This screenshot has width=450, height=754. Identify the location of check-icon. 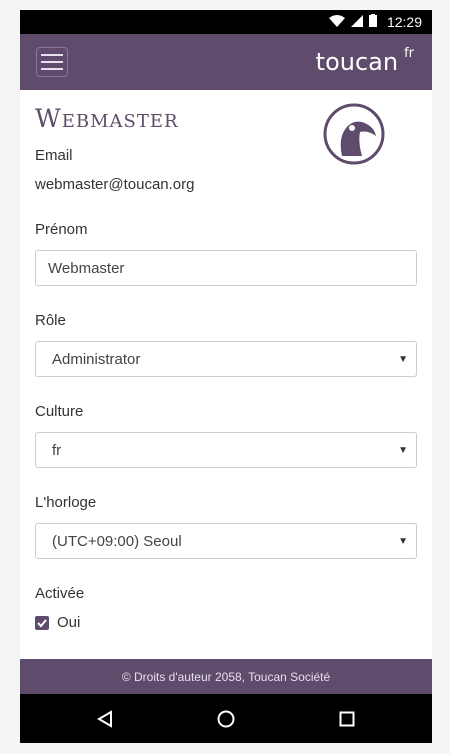
(42, 622).